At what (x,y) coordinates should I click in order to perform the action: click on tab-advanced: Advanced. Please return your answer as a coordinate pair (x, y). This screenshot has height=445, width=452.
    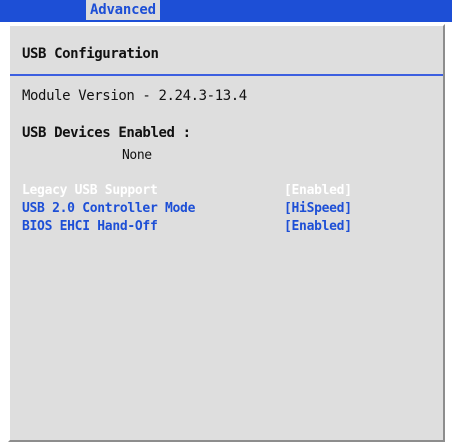
    Looking at the image, I should click on (123, 10).